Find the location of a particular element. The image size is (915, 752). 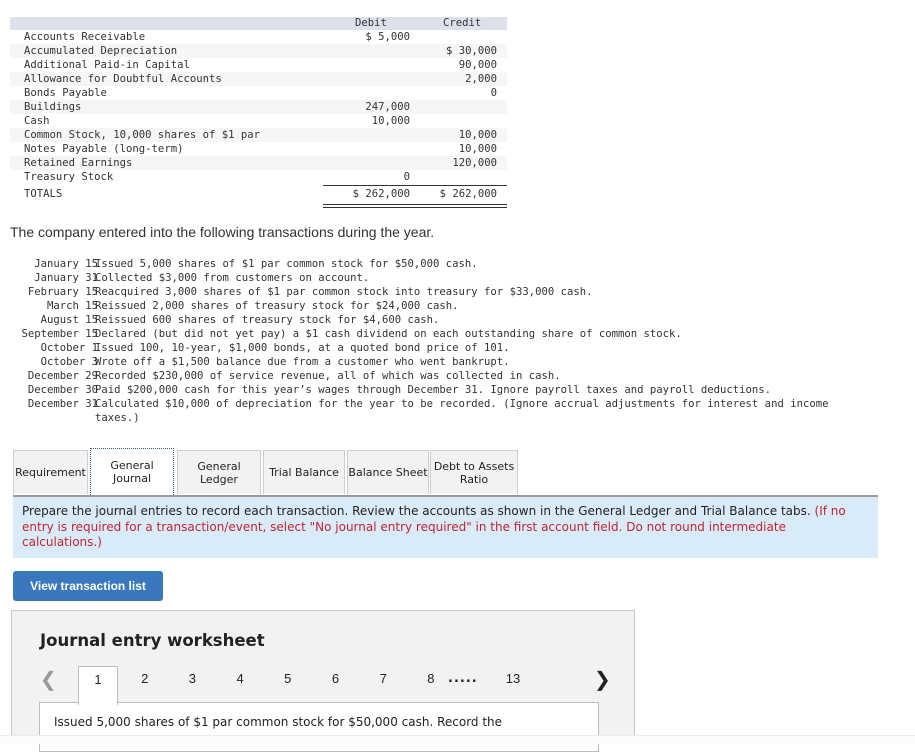

account-name: Bonds Payable is located at coordinates (65, 93).